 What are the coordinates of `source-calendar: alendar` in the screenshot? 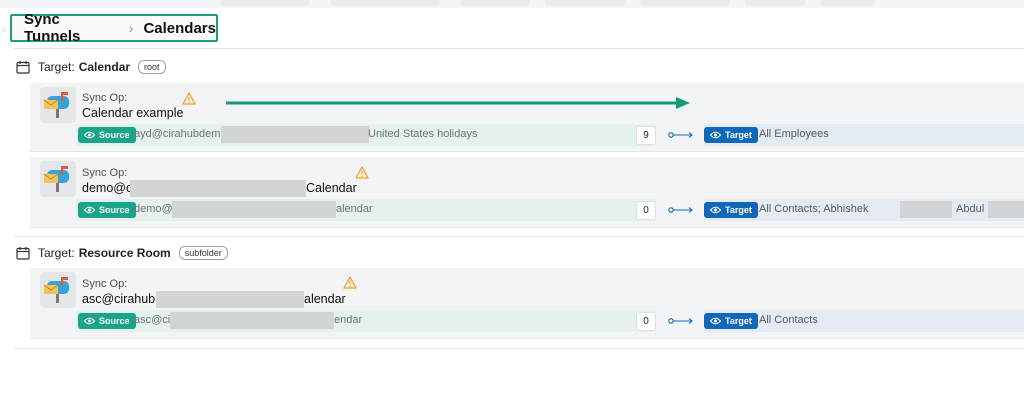 It's located at (354, 209).